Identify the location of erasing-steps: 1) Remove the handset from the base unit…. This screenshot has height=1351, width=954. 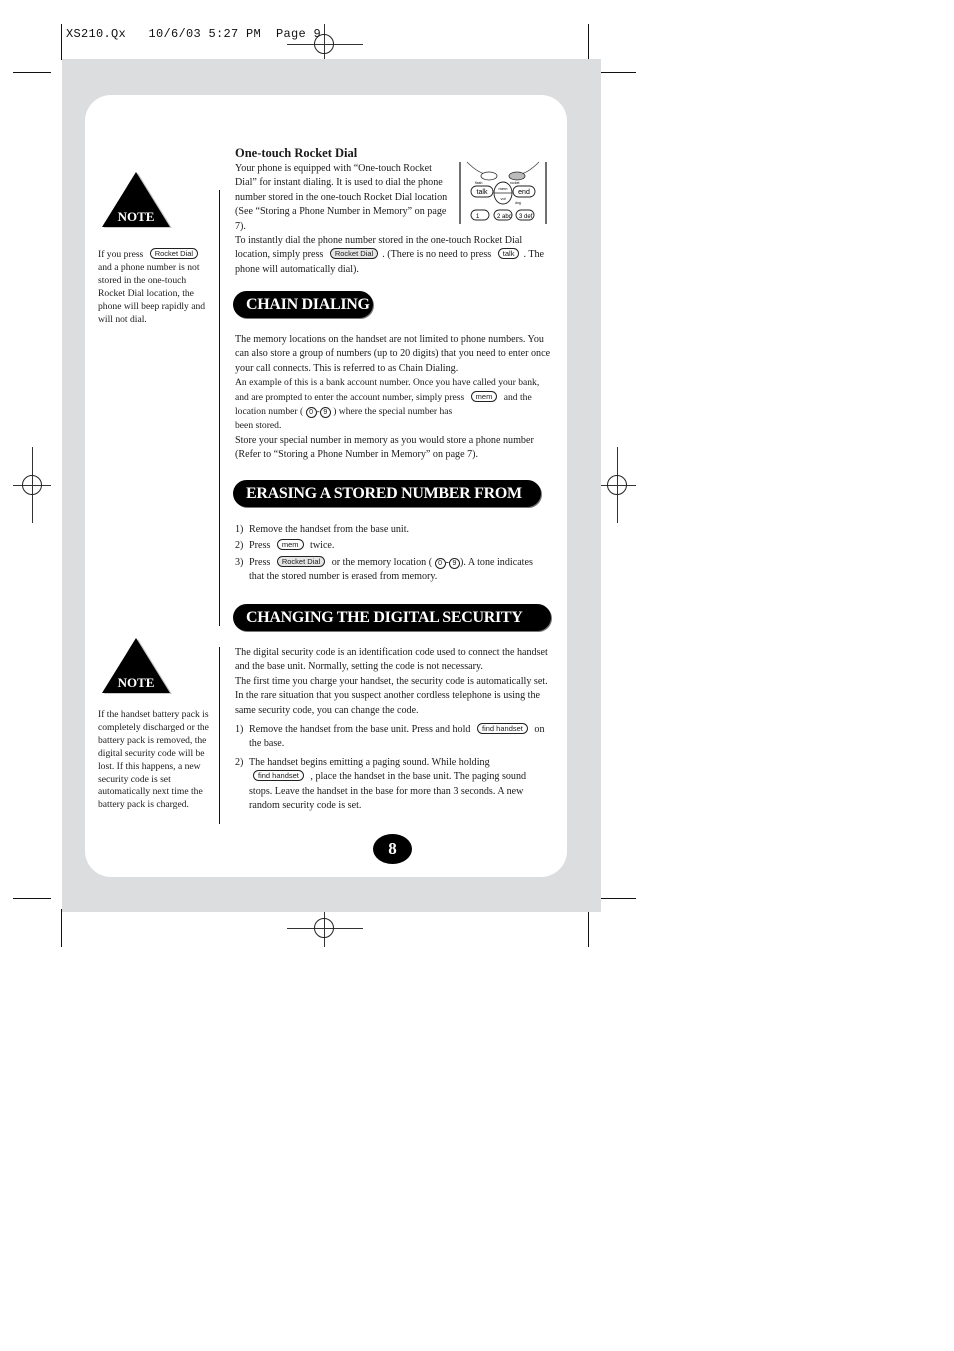
(390, 554).